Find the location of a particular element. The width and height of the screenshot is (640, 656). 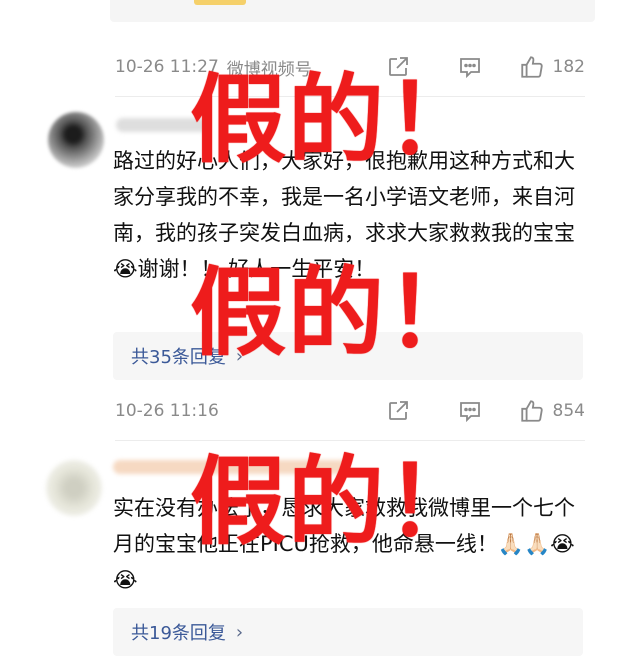

chevron-right-icon: › is located at coordinates (239, 632).